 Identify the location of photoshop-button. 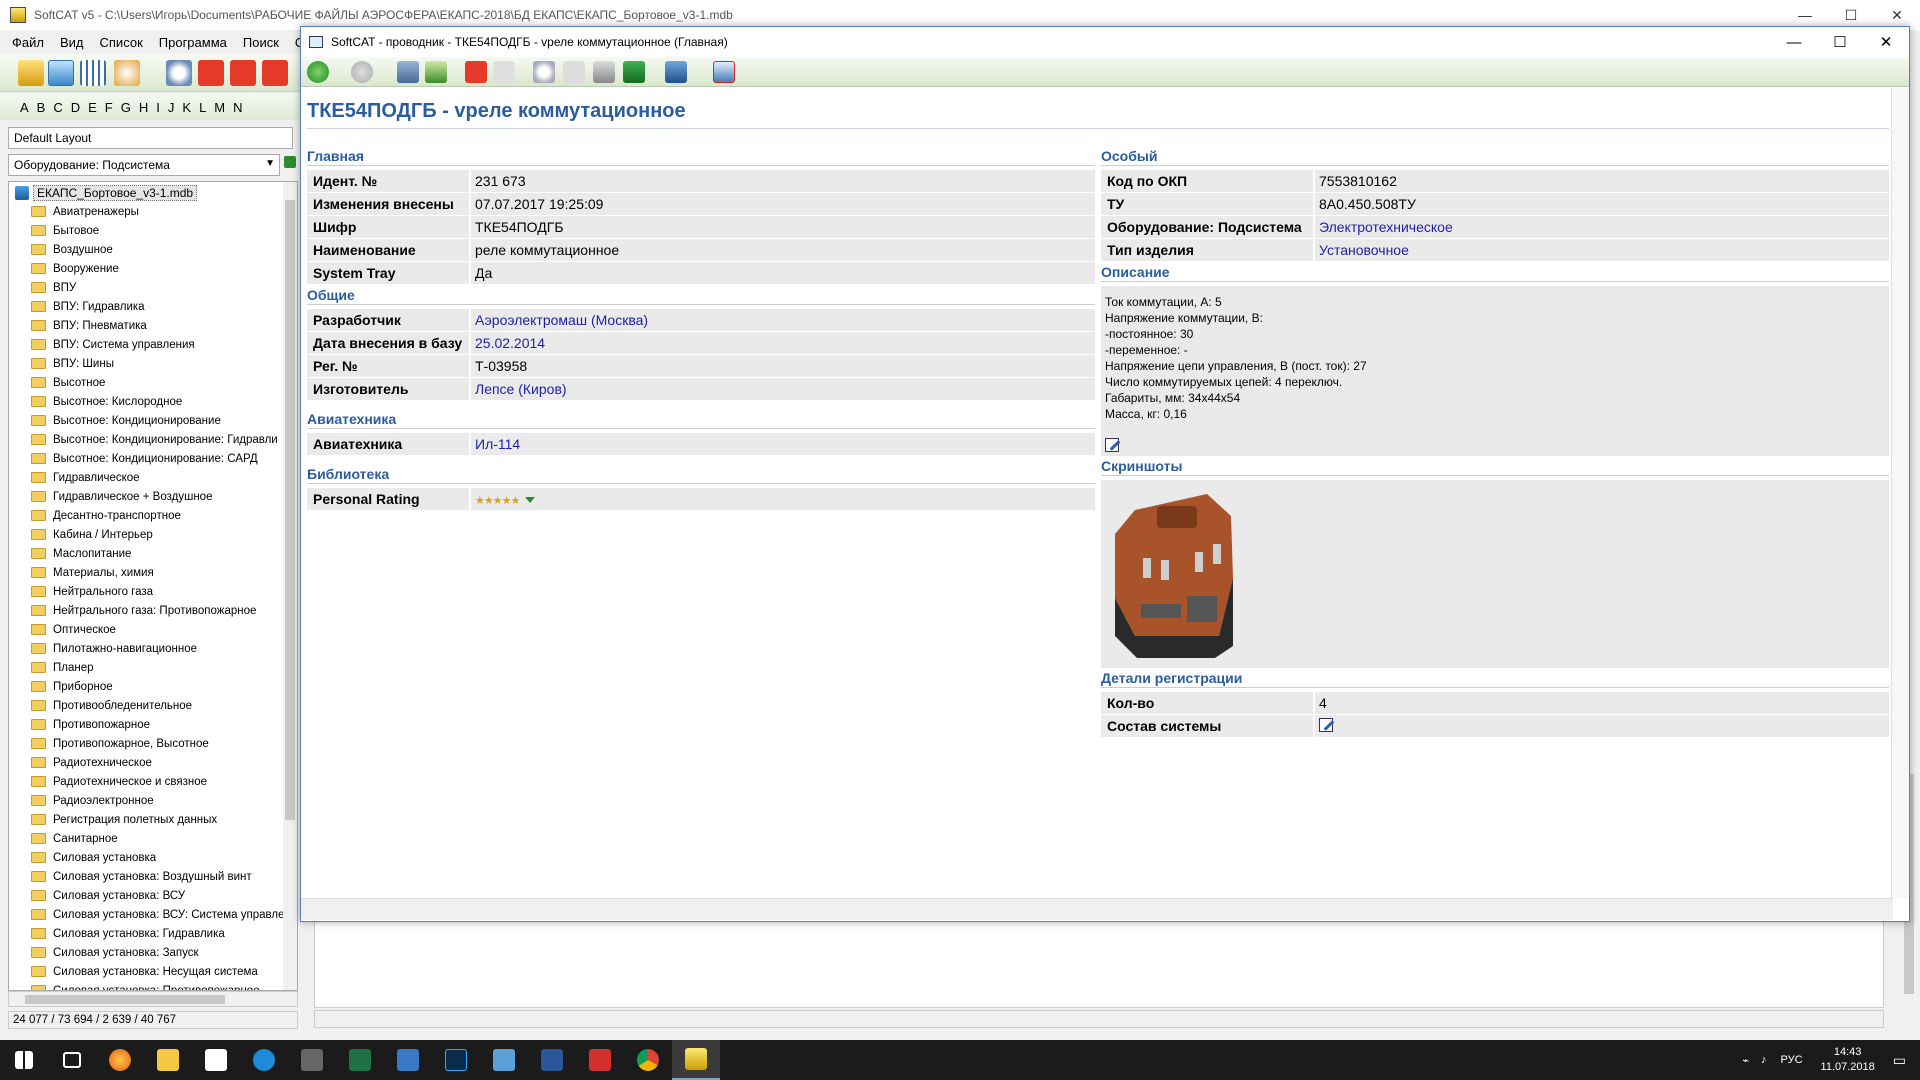
(456, 1060).